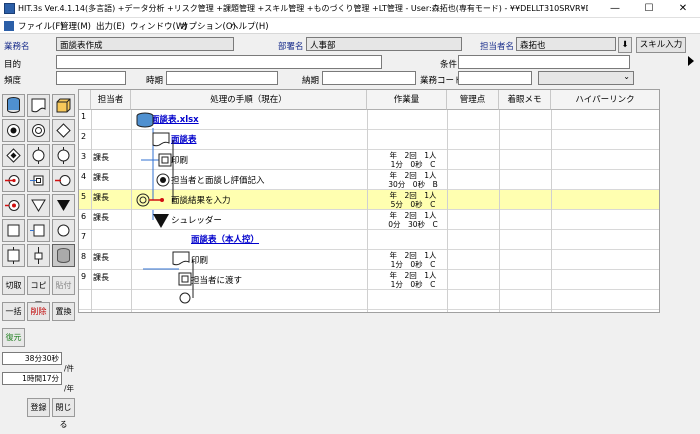 The height and width of the screenshot is (434, 700). I want to click on restore-button: 復元, so click(13, 337).